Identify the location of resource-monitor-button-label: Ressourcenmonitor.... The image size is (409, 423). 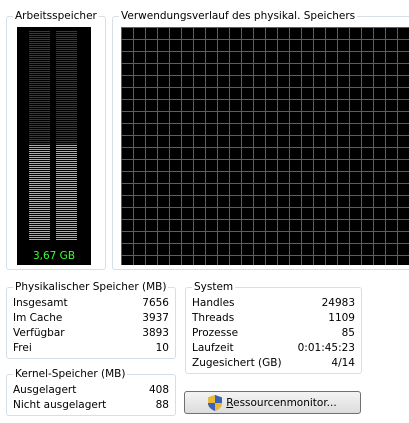
(281, 402).